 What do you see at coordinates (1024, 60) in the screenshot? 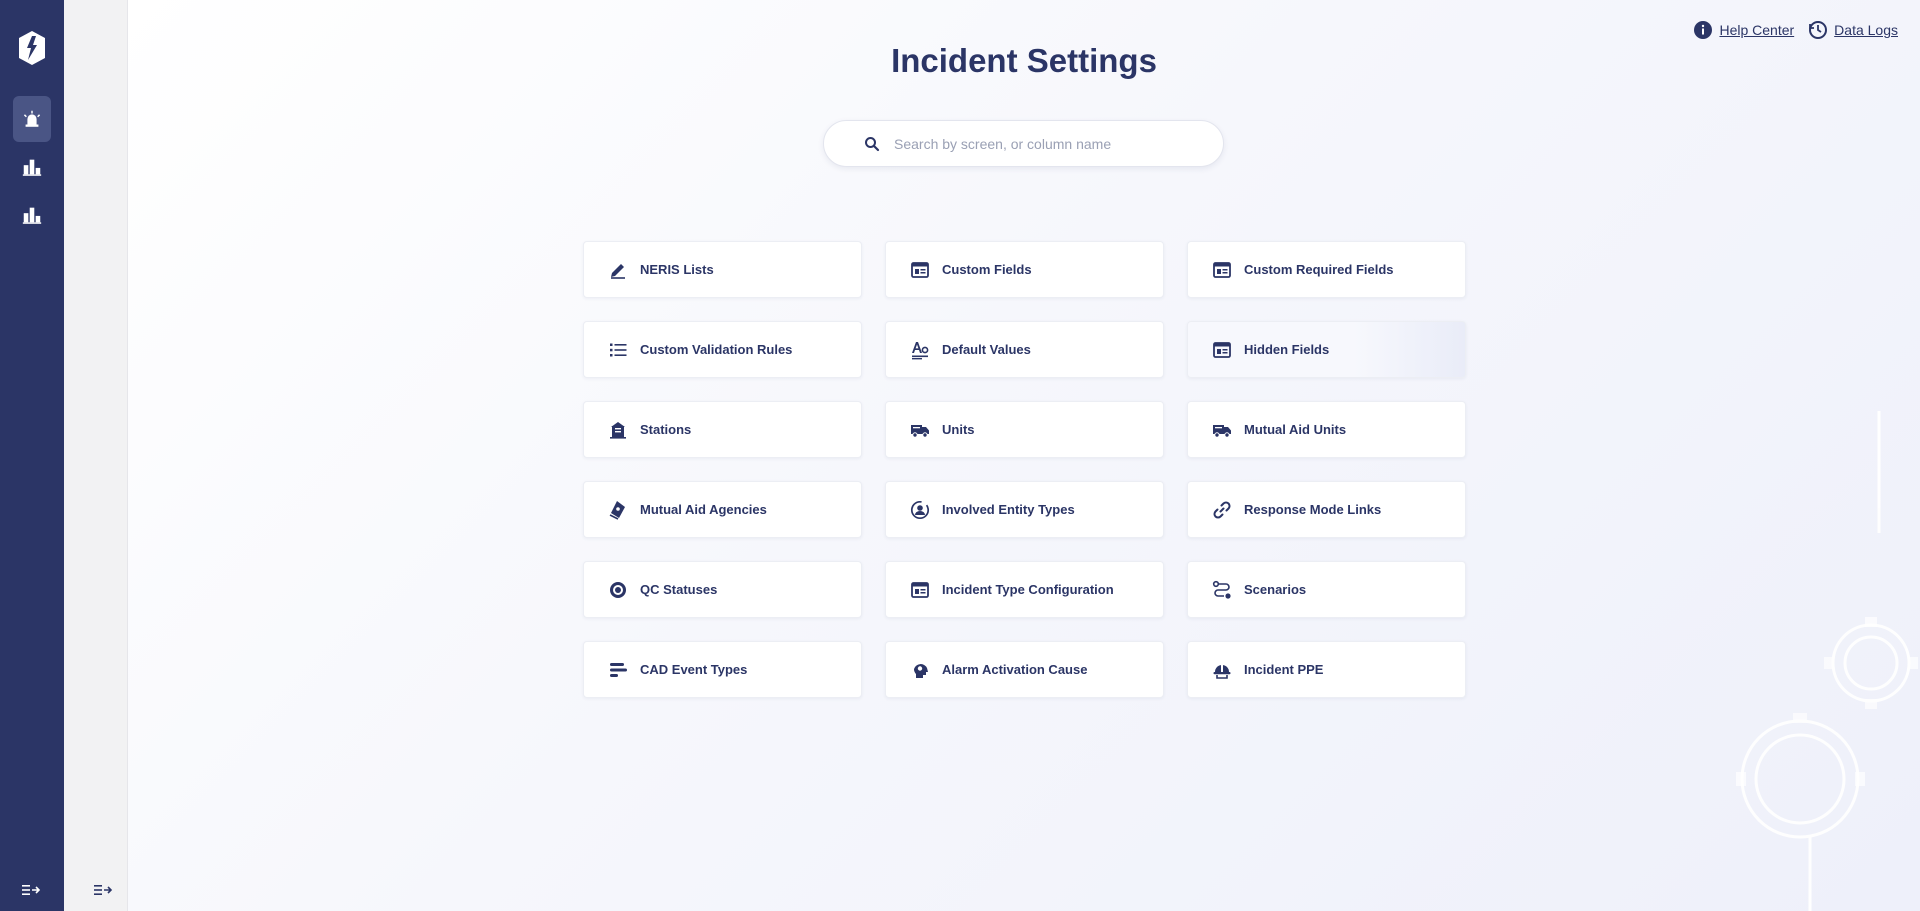
I see `page-title: Incident Settings` at bounding box center [1024, 60].